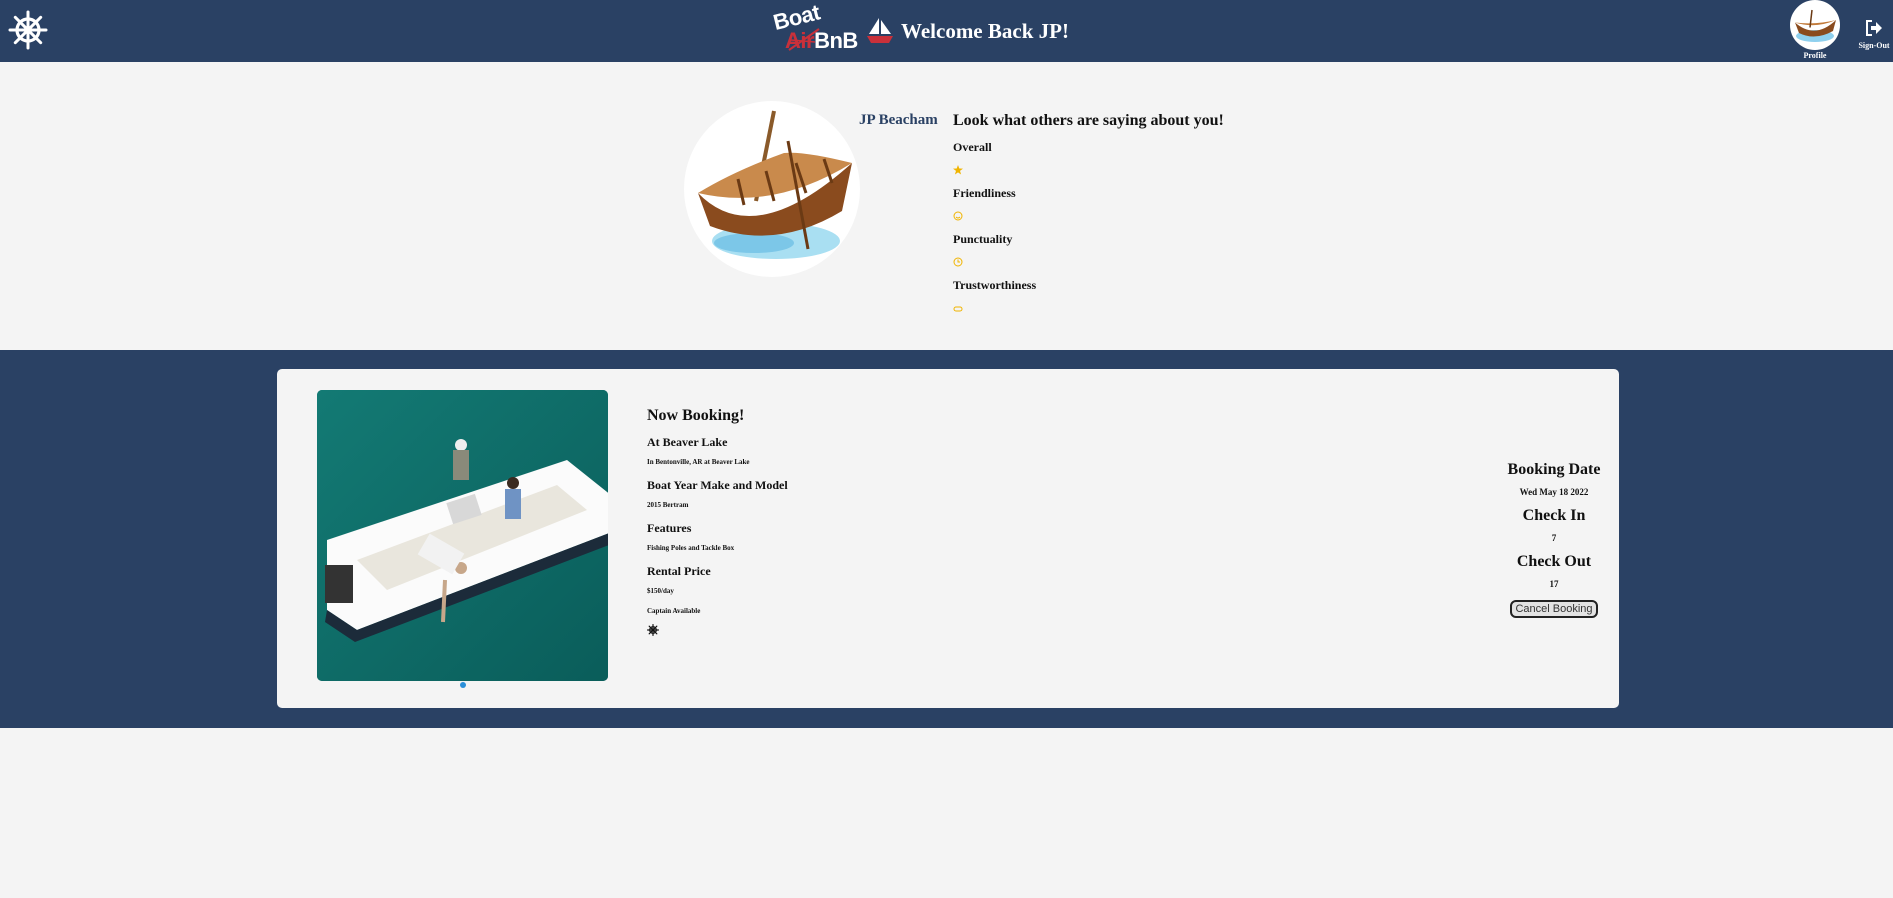  I want to click on captain-availability: Captain Available, so click(674, 611).